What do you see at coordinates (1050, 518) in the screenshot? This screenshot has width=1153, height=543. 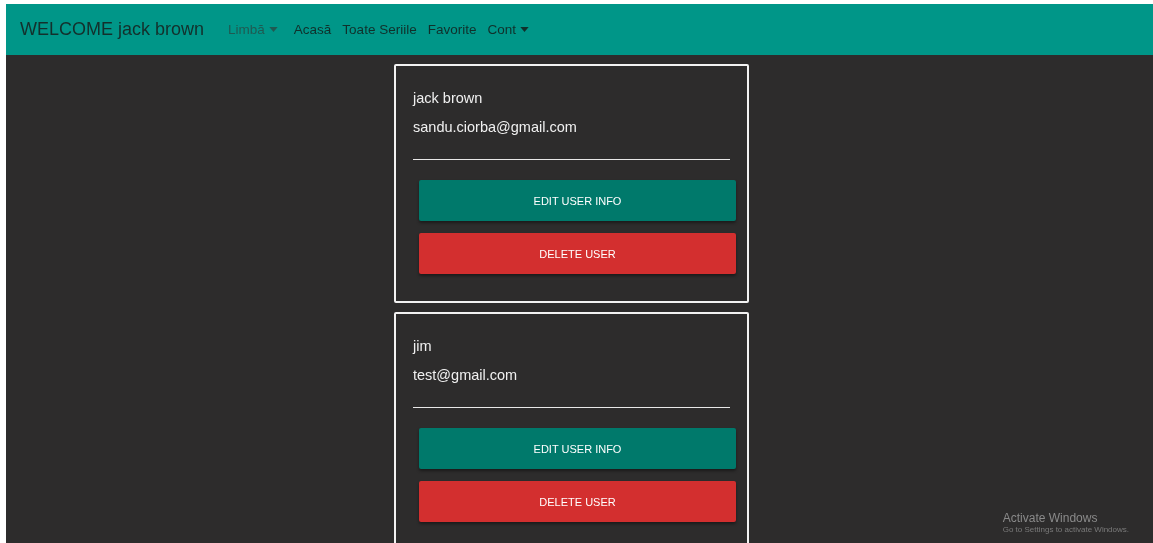 I see `activation-title: Activate Windows` at bounding box center [1050, 518].